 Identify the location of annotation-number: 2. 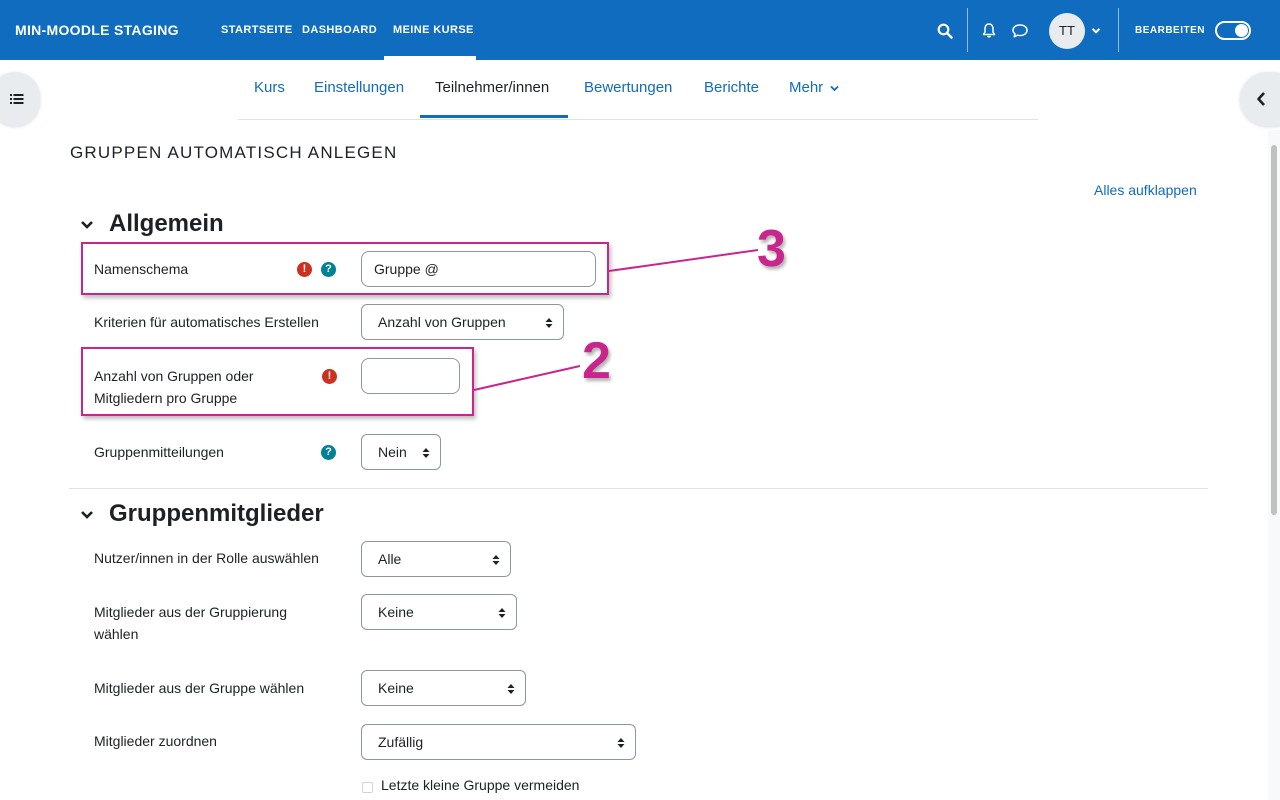
(596, 361).